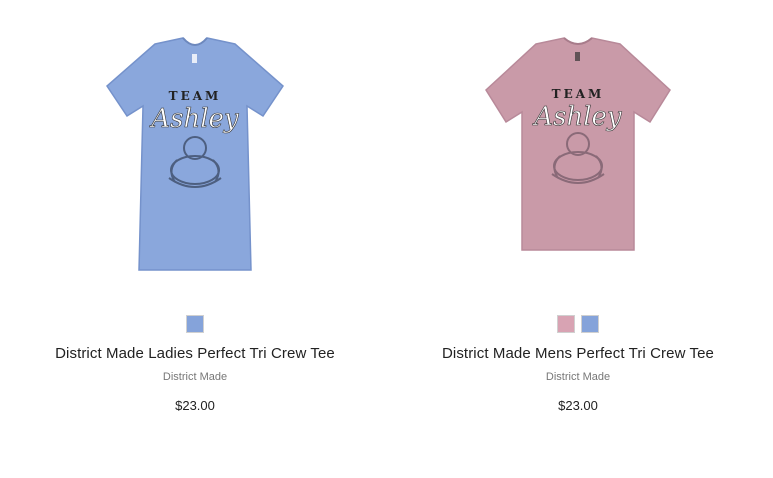  Describe the element at coordinates (578, 353) in the screenshot. I see `product-title: District Made Mens Perfect Tri Crew Tee` at that location.